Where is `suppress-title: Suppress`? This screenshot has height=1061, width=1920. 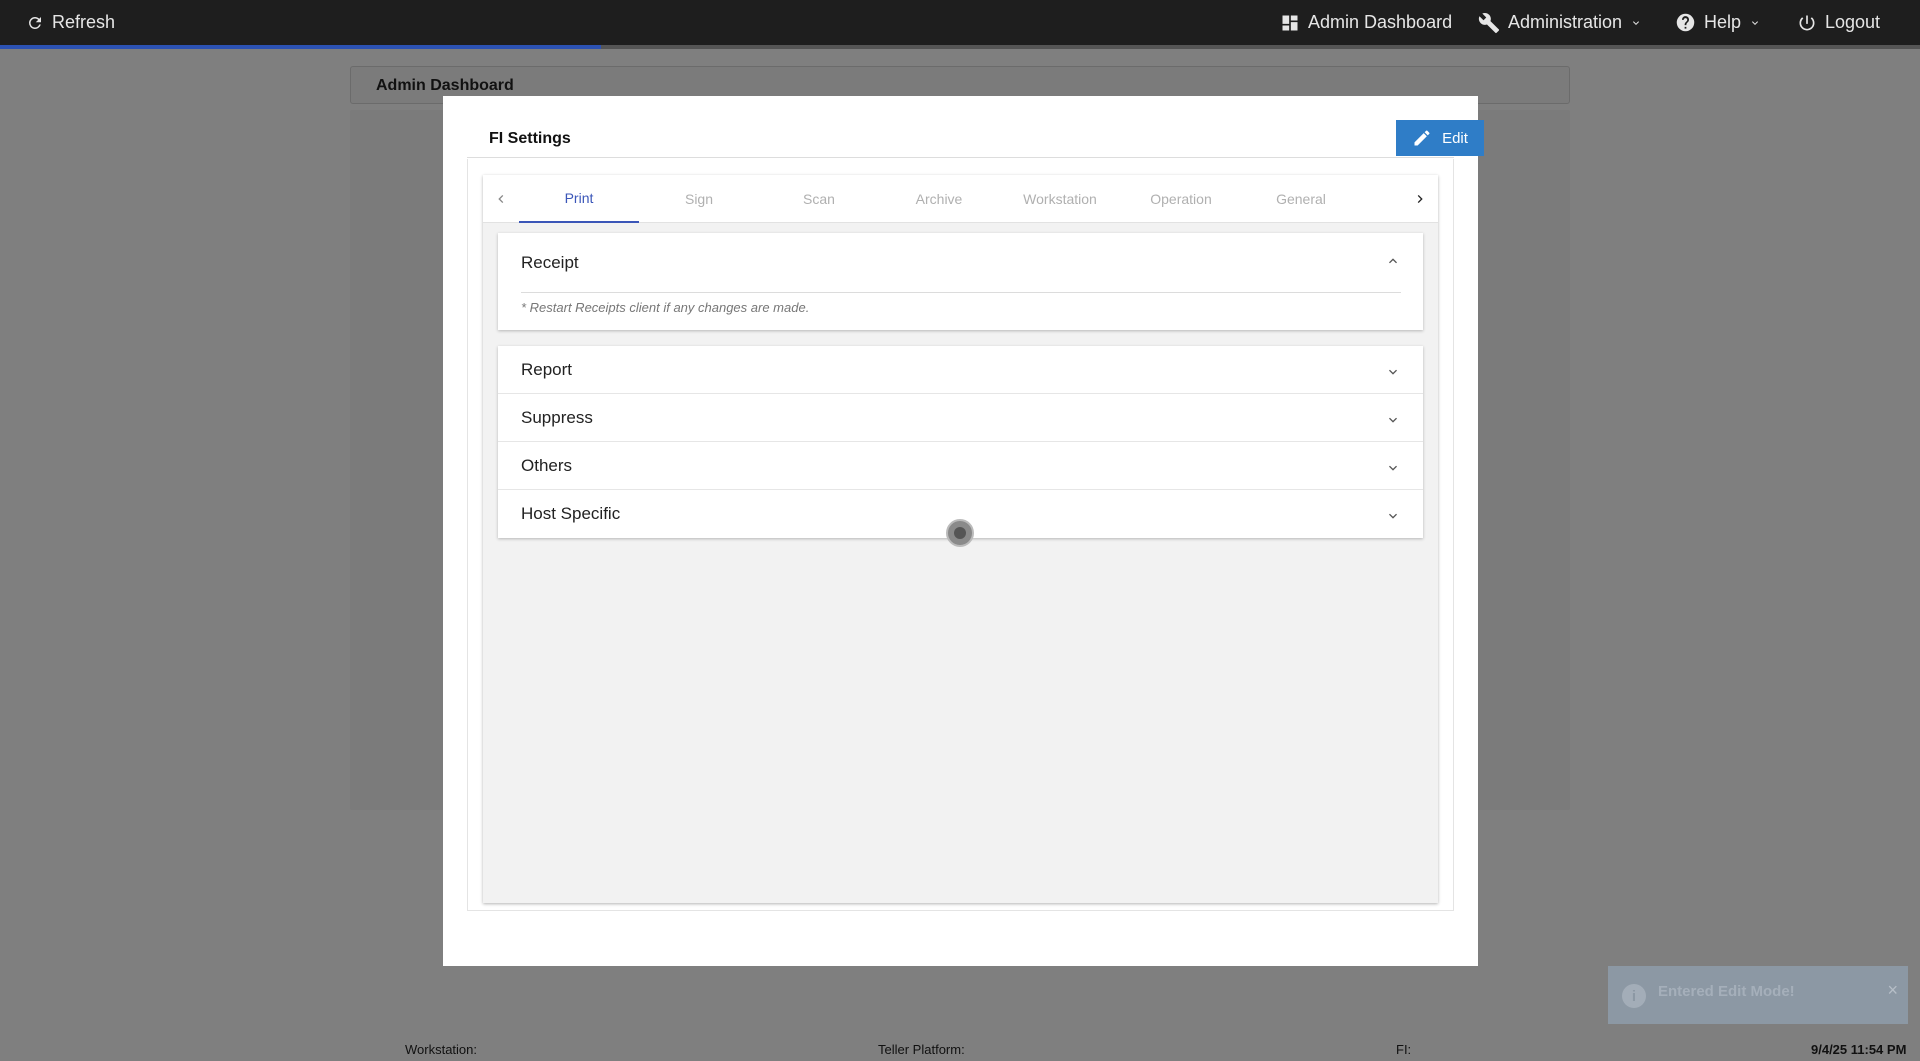 suppress-title: Suppress is located at coordinates (557, 417).